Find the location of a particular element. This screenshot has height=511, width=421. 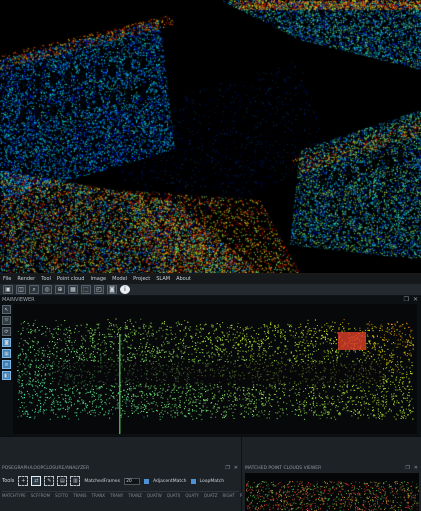

tools-label: Tools is located at coordinates (8, 481).